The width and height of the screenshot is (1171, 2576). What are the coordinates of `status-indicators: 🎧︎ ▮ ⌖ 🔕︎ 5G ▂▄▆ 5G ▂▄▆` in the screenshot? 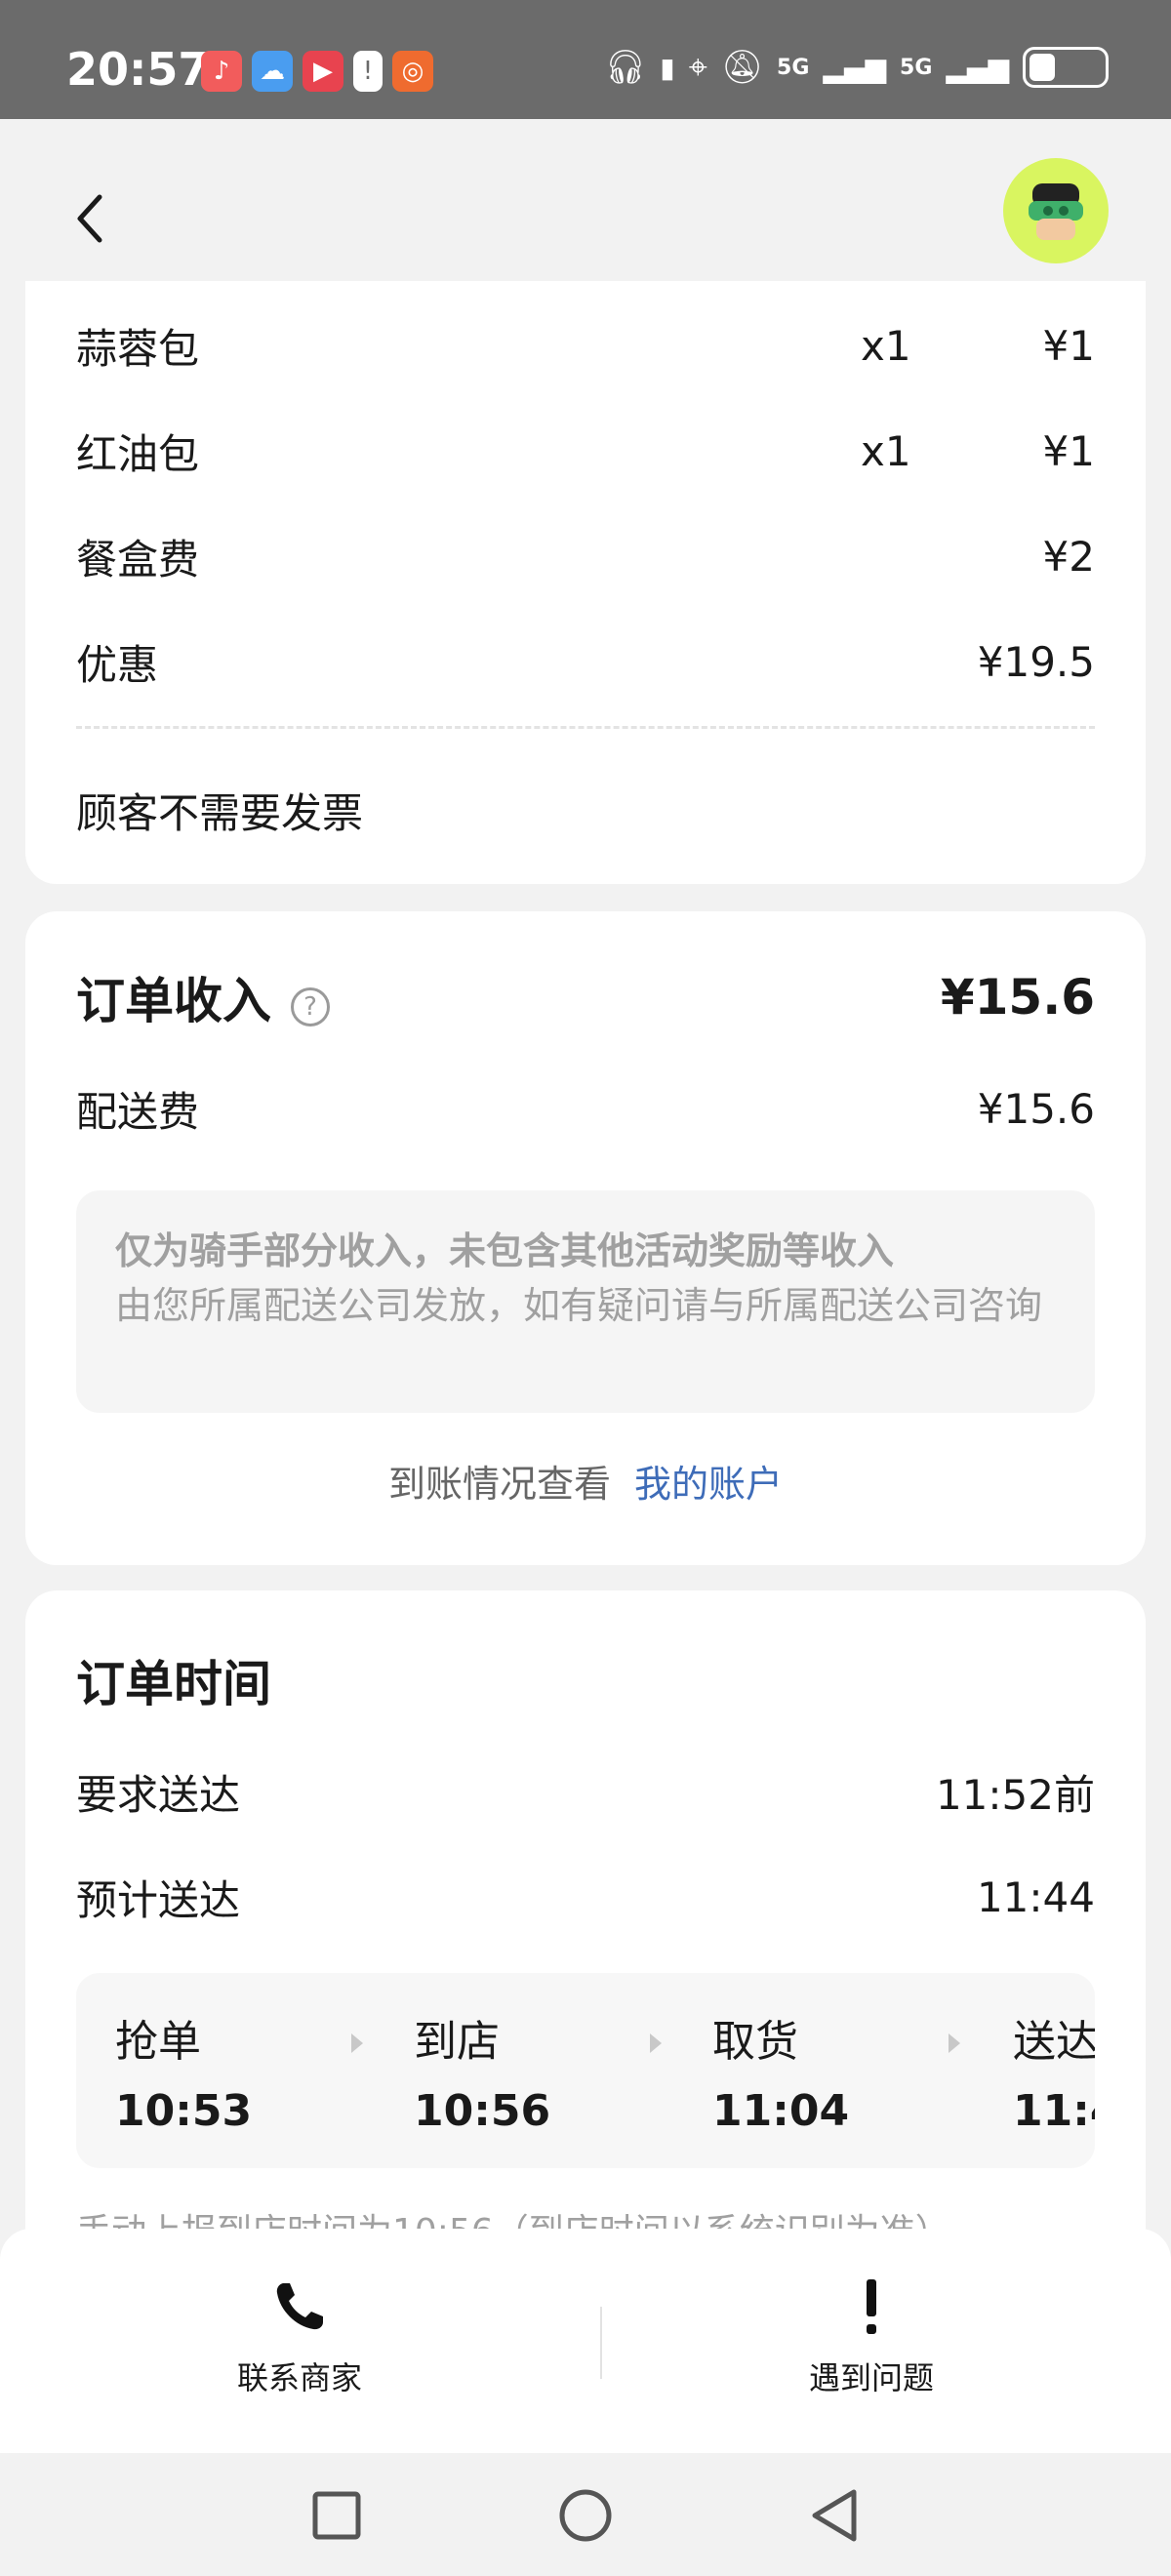 It's located at (856, 67).